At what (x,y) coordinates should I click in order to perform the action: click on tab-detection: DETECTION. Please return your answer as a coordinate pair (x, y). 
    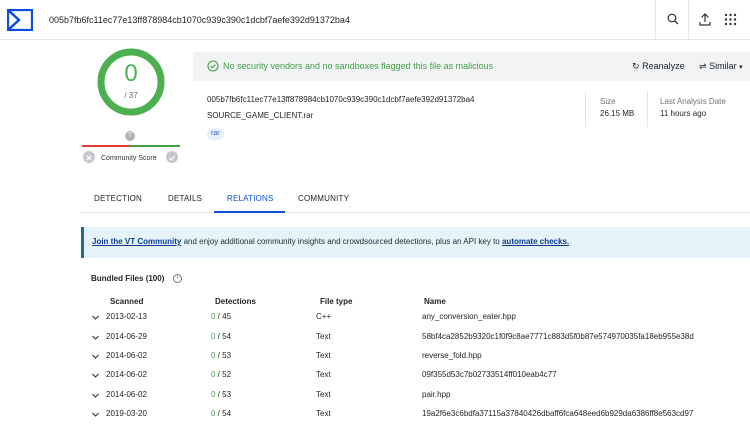
    Looking at the image, I should click on (118, 198).